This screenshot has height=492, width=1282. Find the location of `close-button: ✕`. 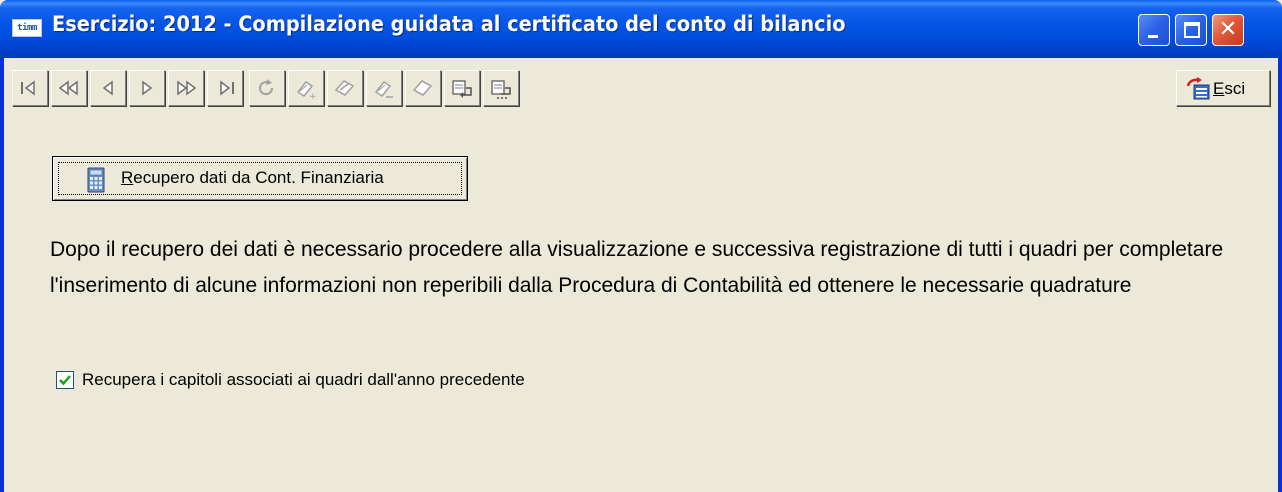

close-button: ✕ is located at coordinates (1228, 30).